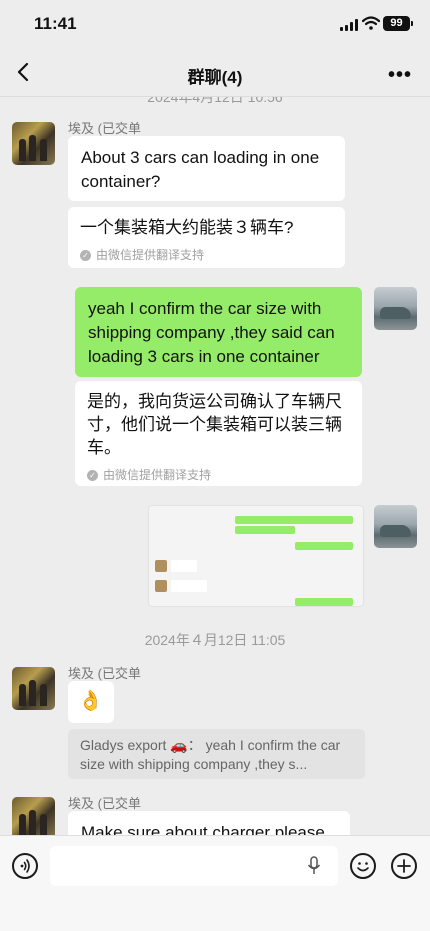 The image size is (430, 931). What do you see at coordinates (363, 866) in the screenshot?
I see `emoji-icon` at bounding box center [363, 866].